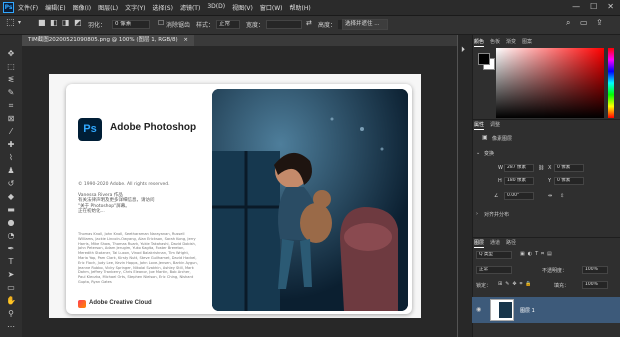  What do you see at coordinates (135, 7) in the screenshot?
I see `menu-type: 文字(Y)` at bounding box center [135, 7].